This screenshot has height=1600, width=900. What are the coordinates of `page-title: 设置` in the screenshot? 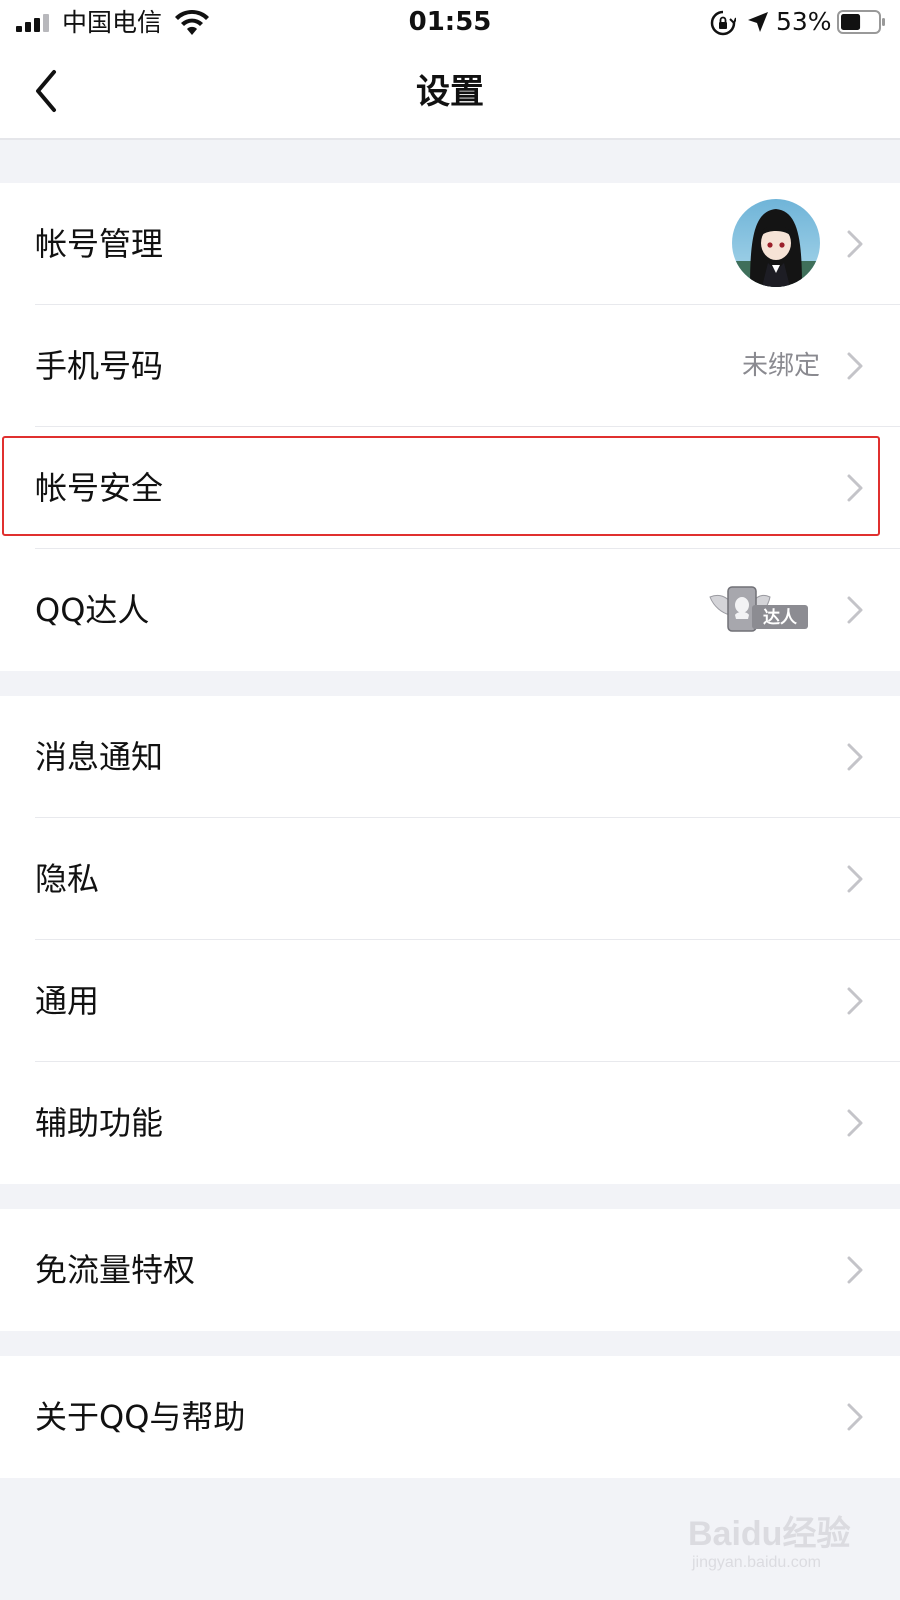 It's located at (450, 92).